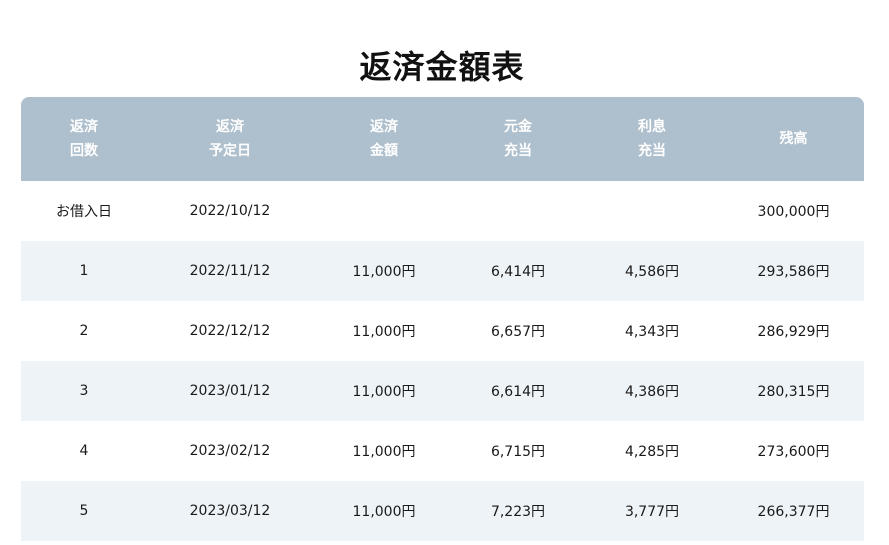 This screenshot has height=545, width=889. What do you see at coordinates (84, 151) in the screenshot?
I see `header-line: 回数` at bounding box center [84, 151].